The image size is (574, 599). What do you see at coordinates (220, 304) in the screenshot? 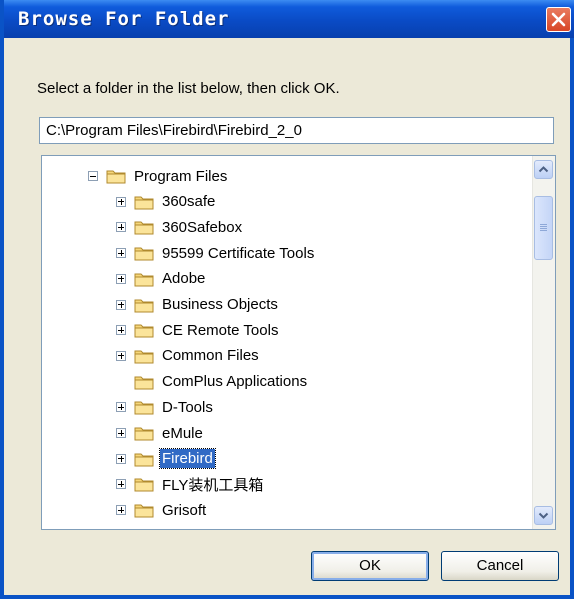
I see `tree-item-label: Business Objects` at bounding box center [220, 304].